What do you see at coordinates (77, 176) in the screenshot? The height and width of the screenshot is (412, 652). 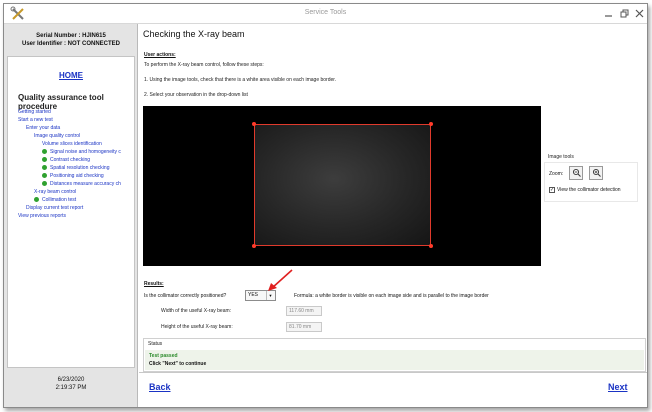 I see `procedure-tree-label: Positioning aid checking` at bounding box center [77, 176].